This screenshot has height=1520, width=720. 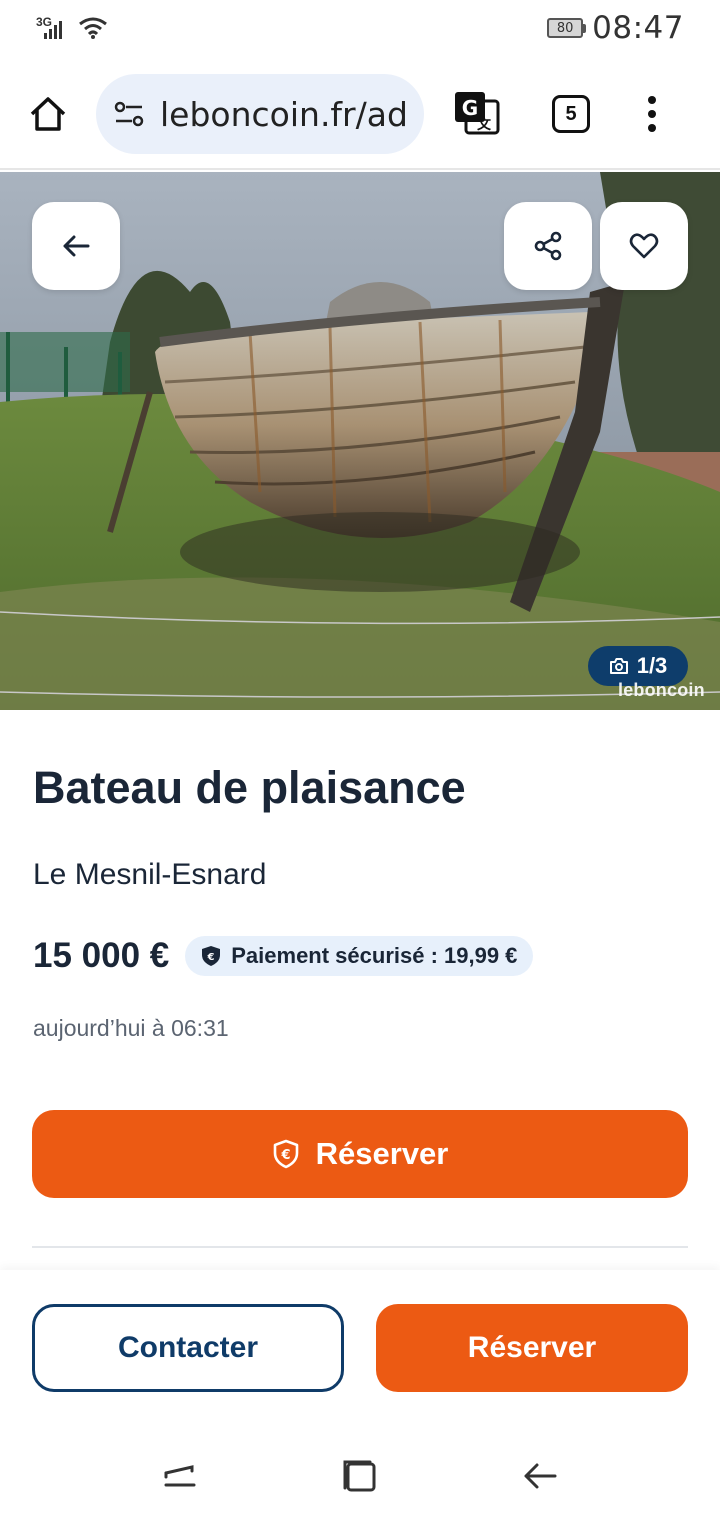 I want to click on share-icon, so click(x=548, y=246).